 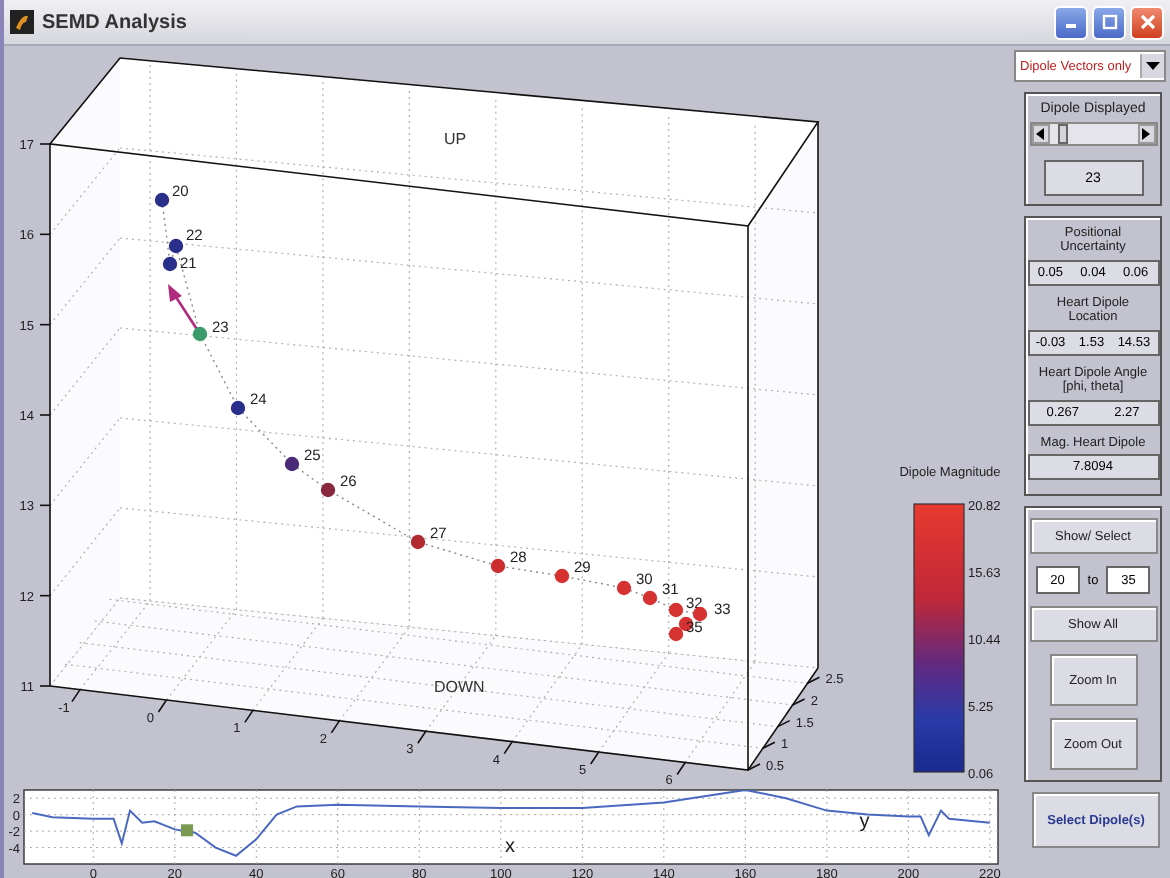 I want to click on close-icon, so click(x=1147, y=22).